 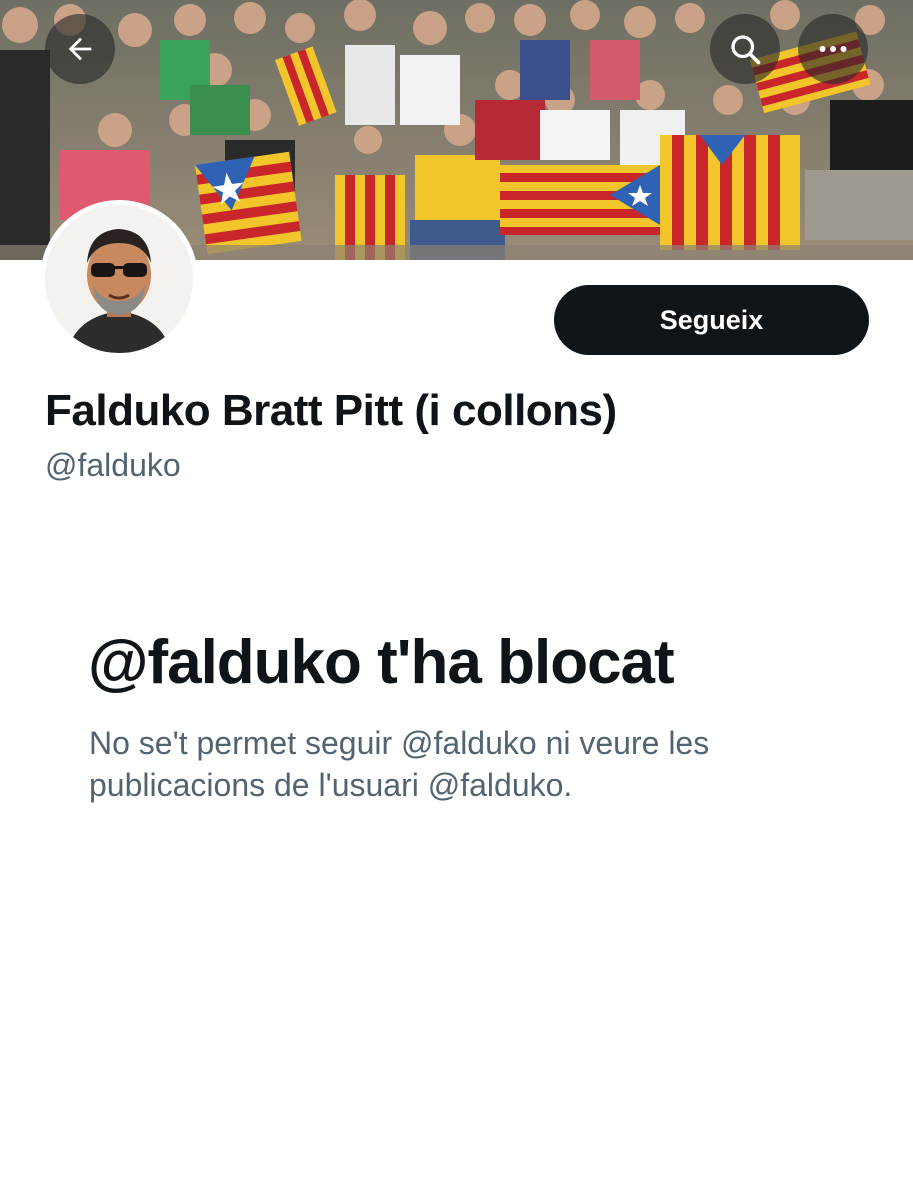 What do you see at coordinates (331, 410) in the screenshot?
I see `profile-display-name: Falduko Bratt Pitt (i collons)` at bounding box center [331, 410].